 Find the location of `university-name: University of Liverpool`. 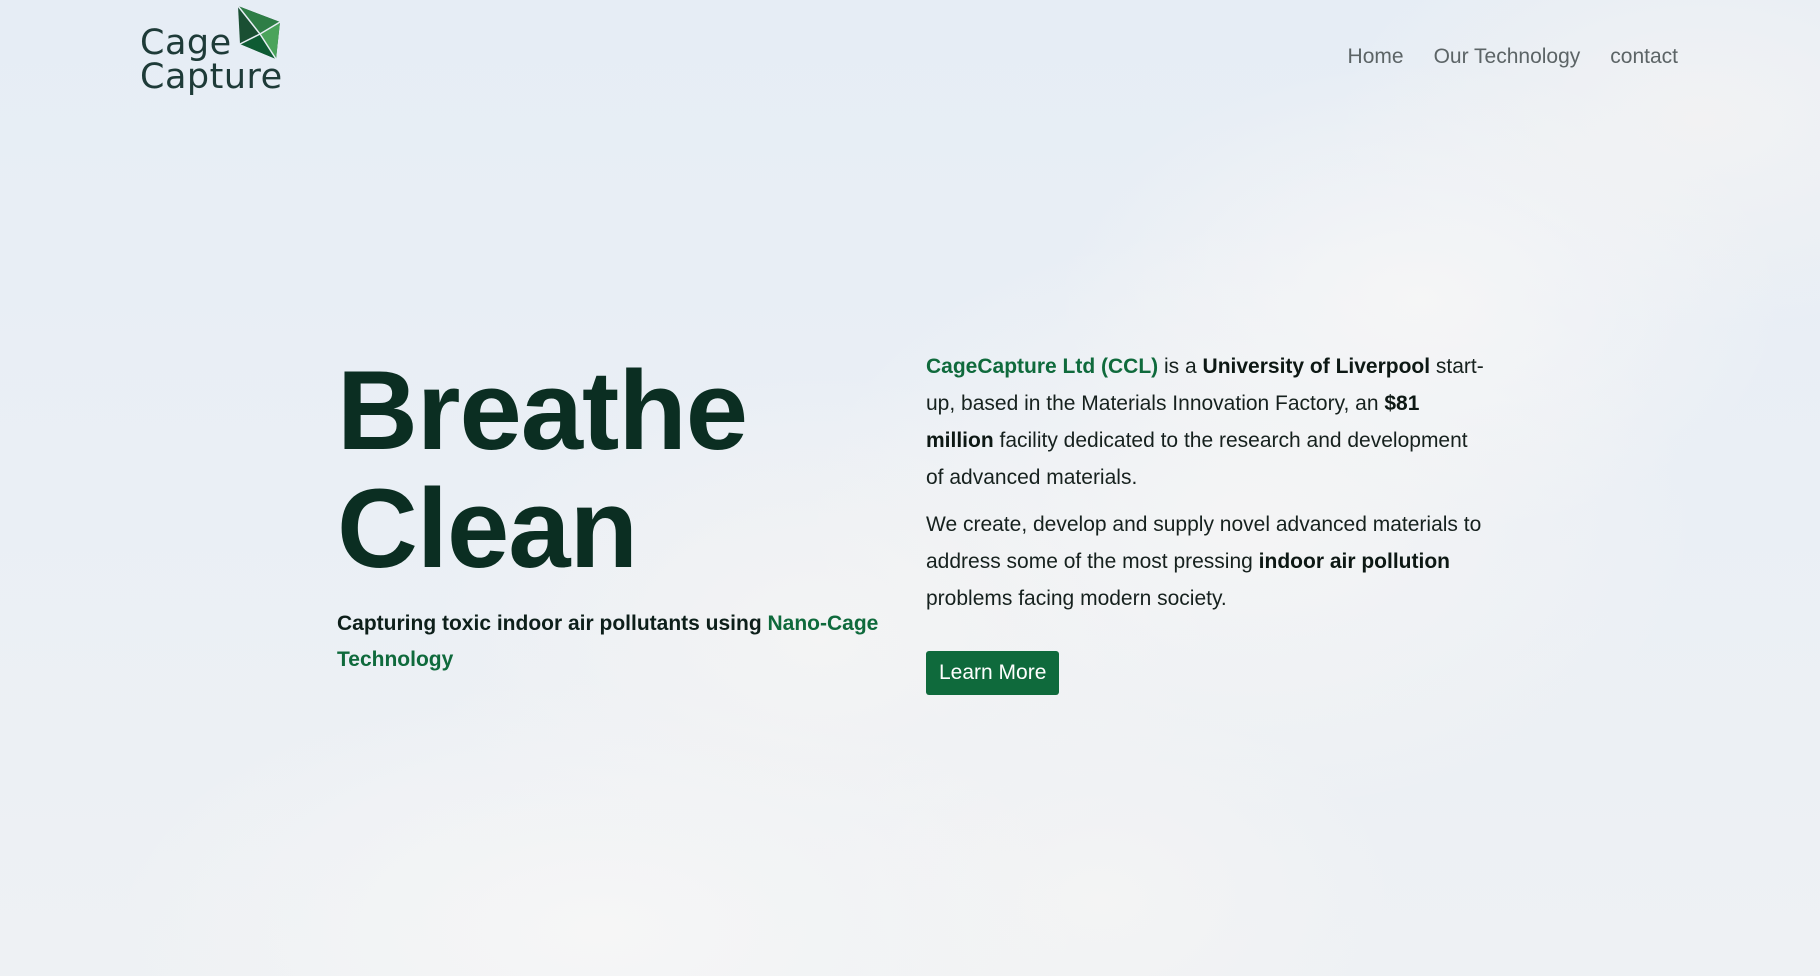

university-name: University of Liverpool is located at coordinates (1316, 366).